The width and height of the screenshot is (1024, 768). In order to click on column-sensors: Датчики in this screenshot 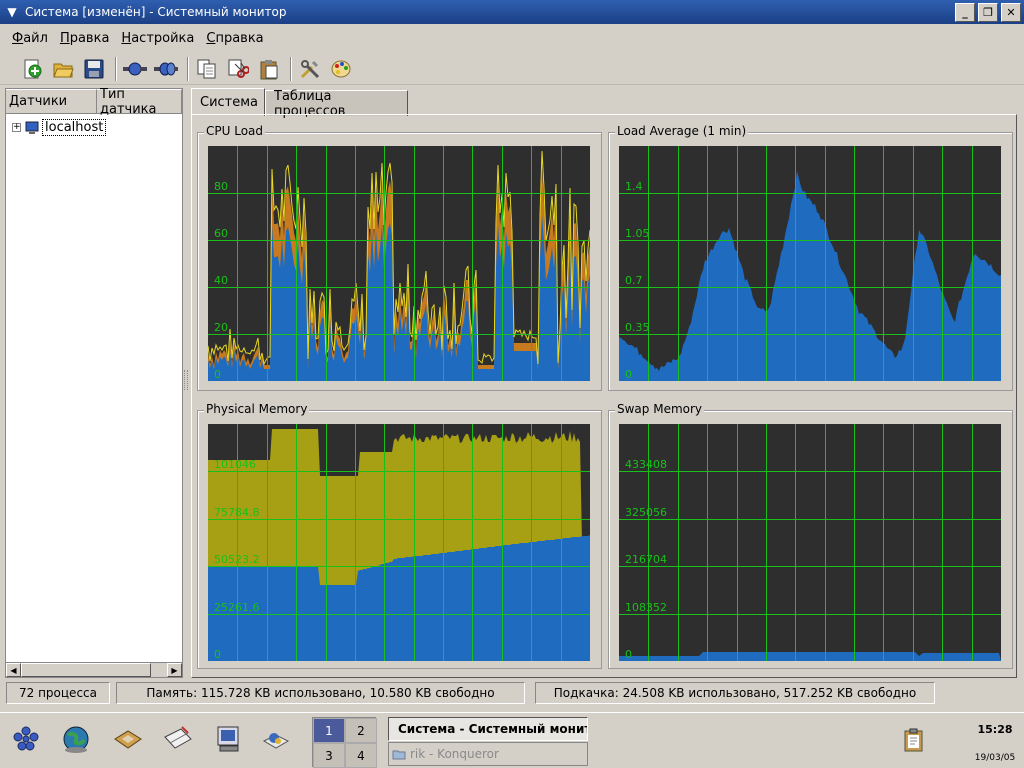, I will do `click(51, 101)`.